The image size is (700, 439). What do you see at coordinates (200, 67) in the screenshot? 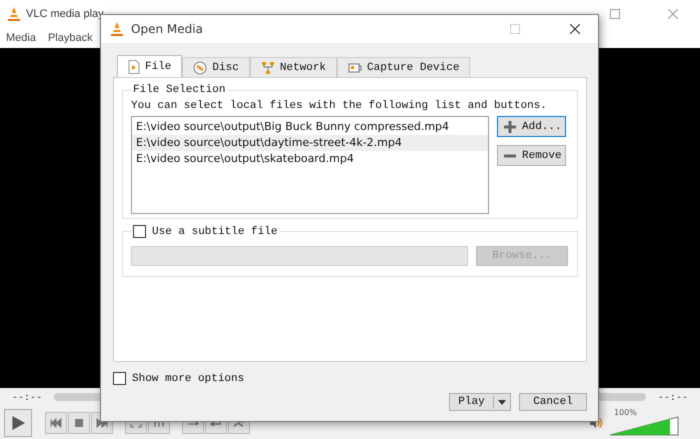
I see `disc-icon` at bounding box center [200, 67].